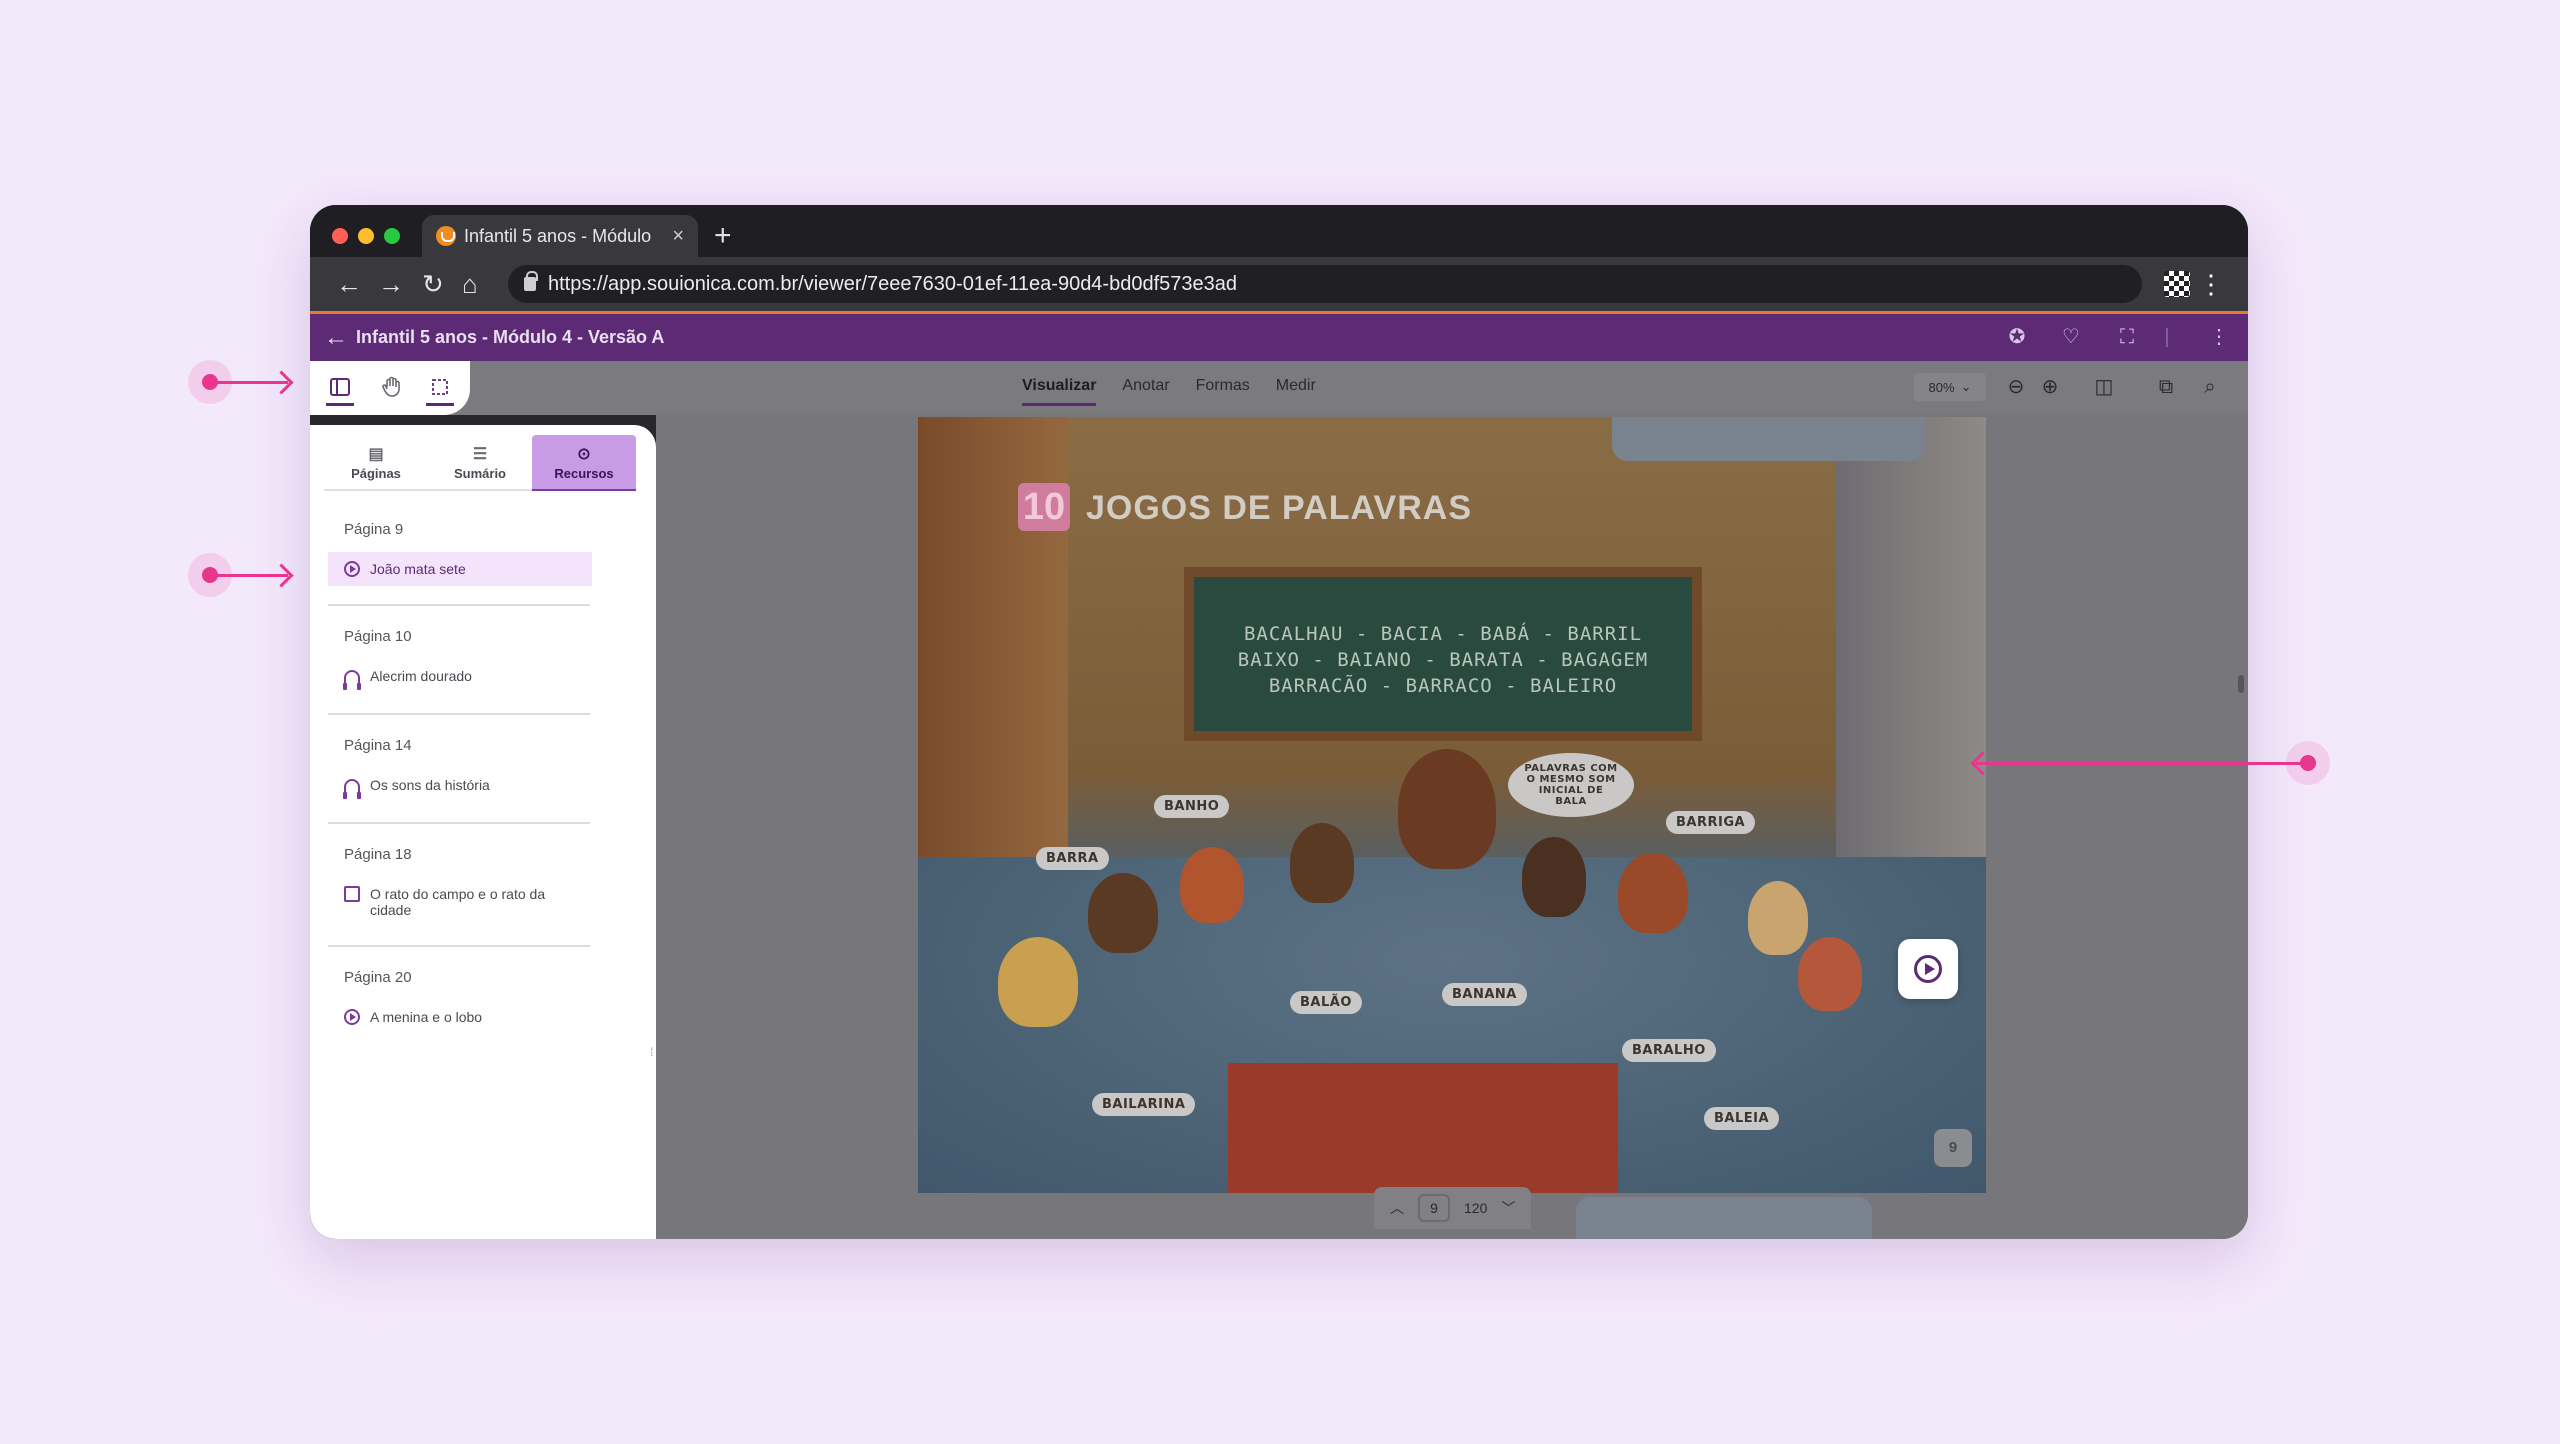  What do you see at coordinates (376, 463) in the screenshot?
I see `tab-paginas: ▤ Páginas` at bounding box center [376, 463].